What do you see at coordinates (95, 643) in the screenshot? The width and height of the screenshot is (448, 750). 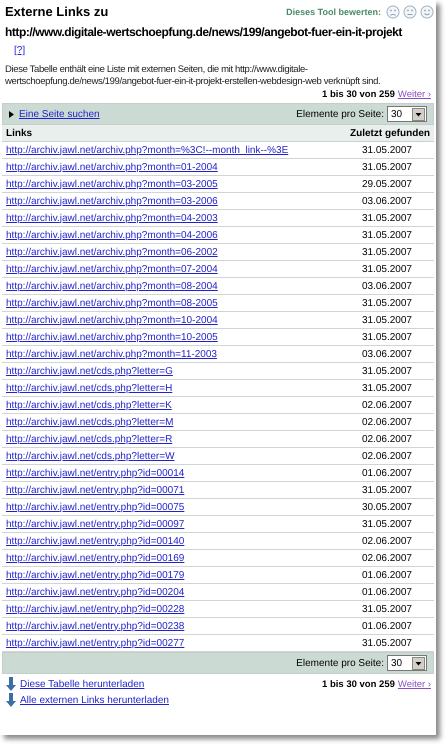 I see `url-link: http://archiv.jawl.net/entry.php?id=00277` at bounding box center [95, 643].